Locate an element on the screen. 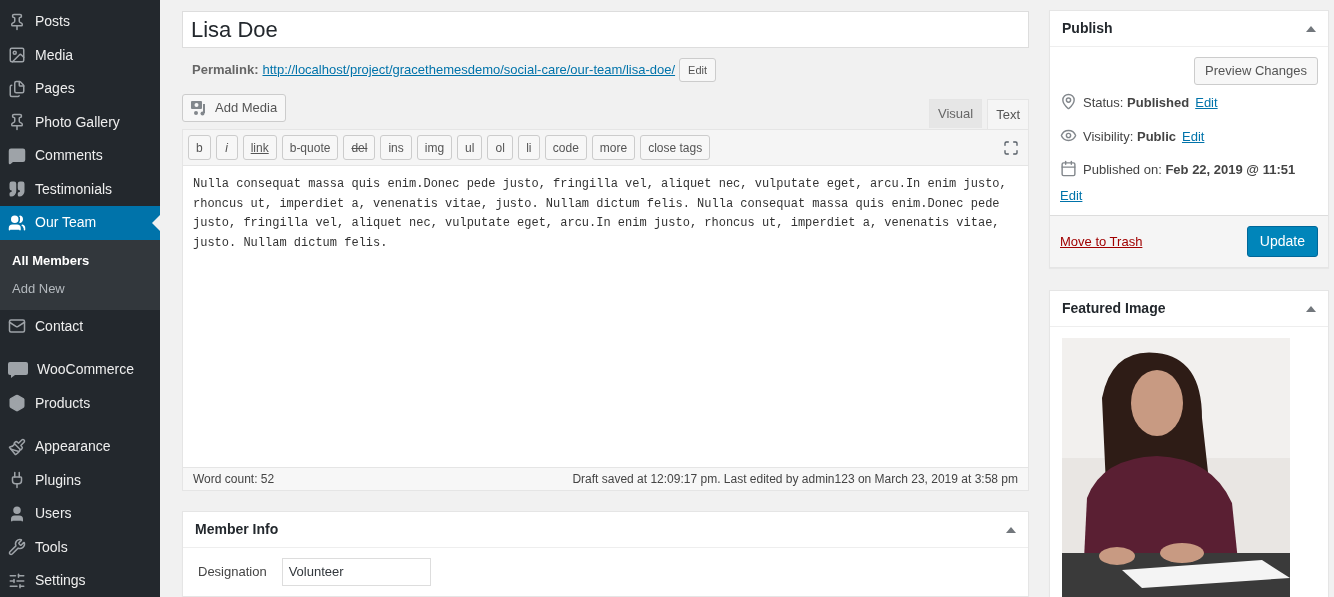  add-media-button: Add Media is located at coordinates (234, 108).